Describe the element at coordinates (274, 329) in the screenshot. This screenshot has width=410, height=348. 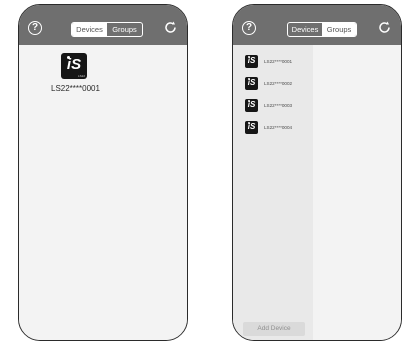
I see `add-device-button: Add Device` at that location.